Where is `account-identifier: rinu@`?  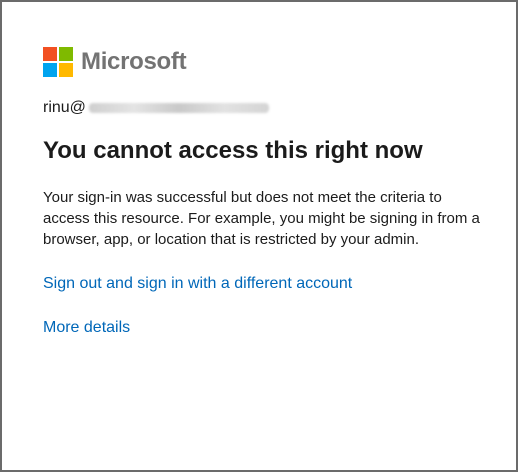 account-identifier: rinu@ is located at coordinates (263, 108).